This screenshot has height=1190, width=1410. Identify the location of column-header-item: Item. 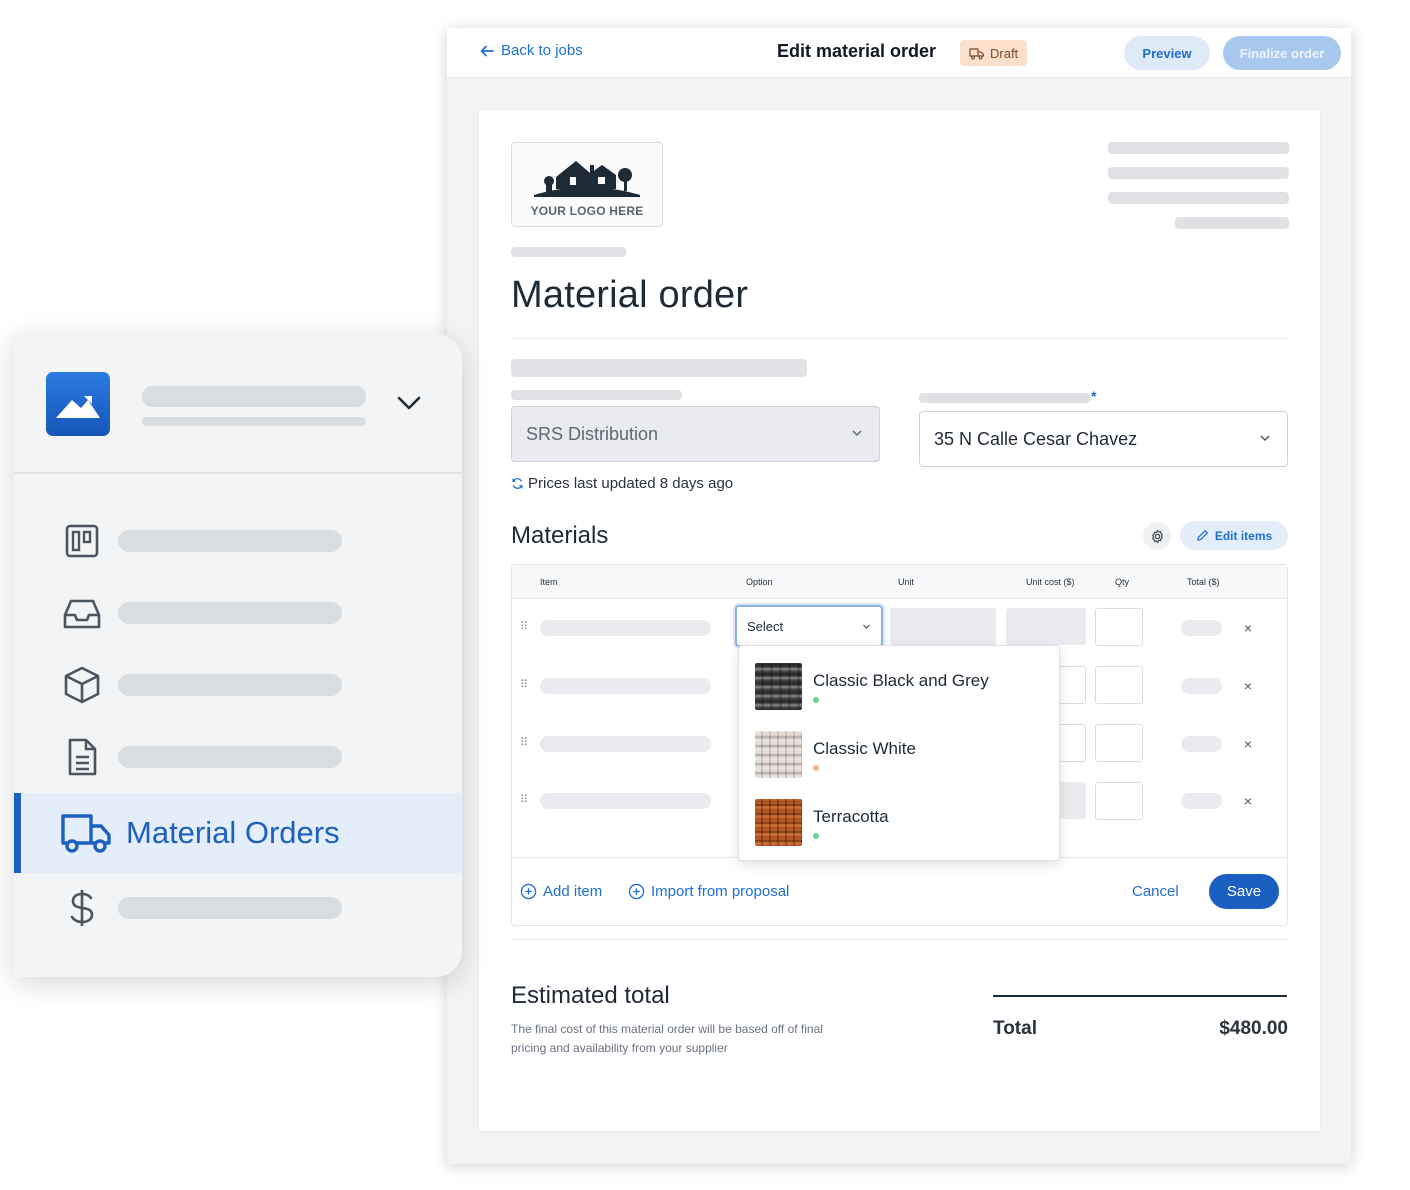
(549, 582).